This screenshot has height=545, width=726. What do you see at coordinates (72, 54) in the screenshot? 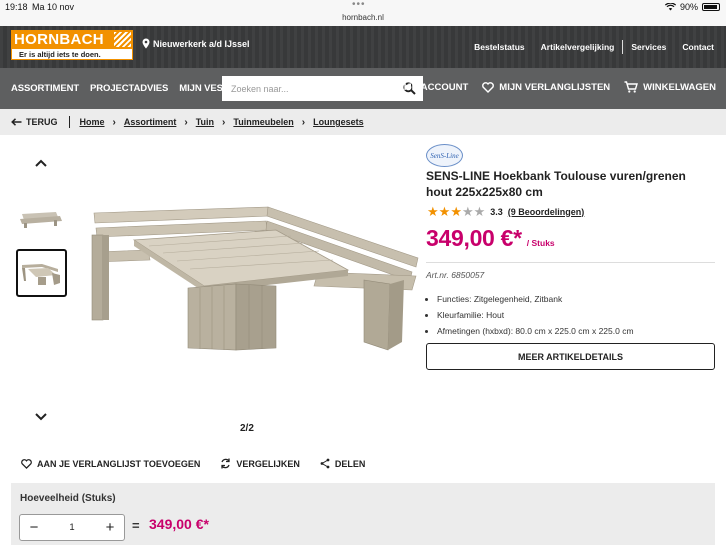
I see `logo-tagline: Er is altijd iets te doen.` at bounding box center [72, 54].